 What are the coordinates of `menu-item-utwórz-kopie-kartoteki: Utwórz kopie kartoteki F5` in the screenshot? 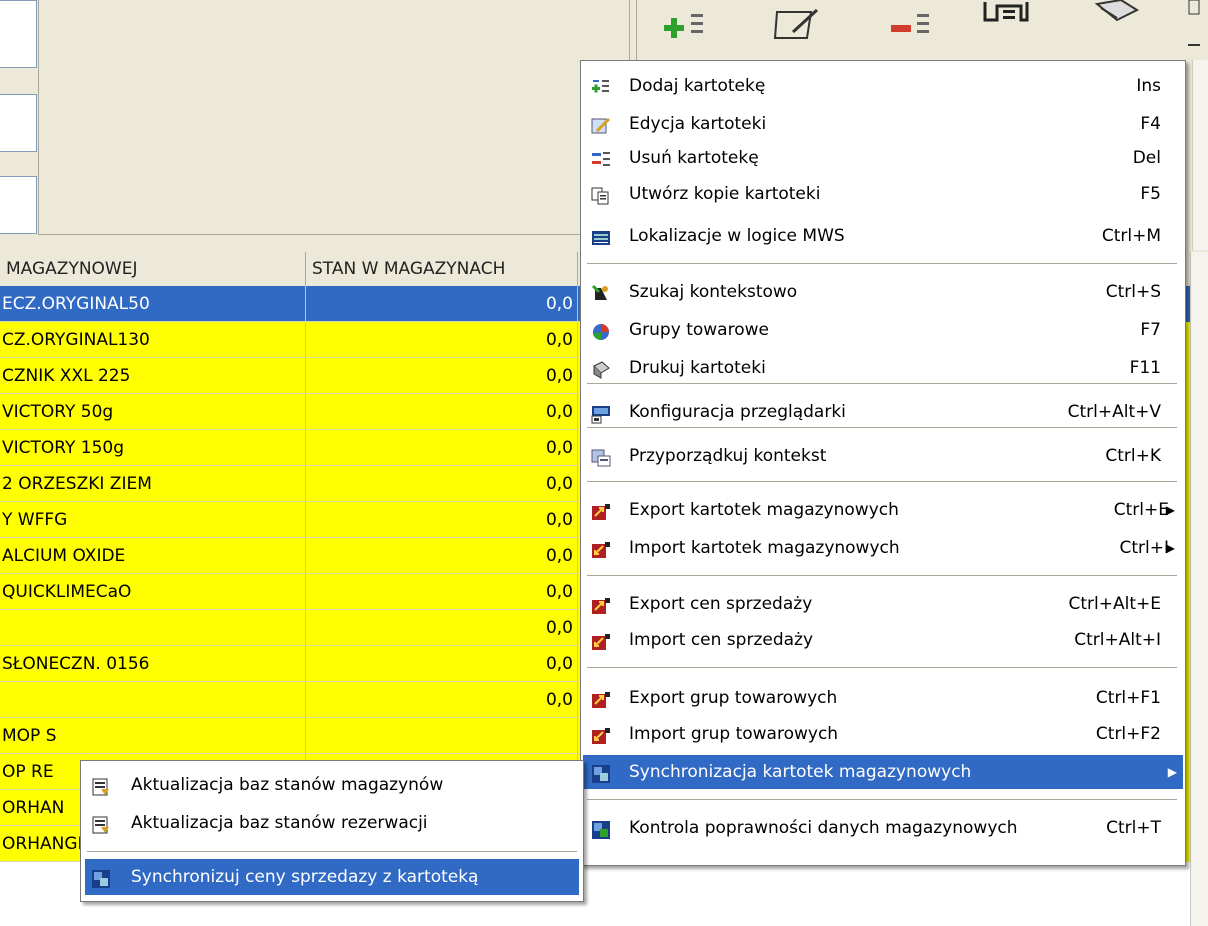 It's located at (883, 194).